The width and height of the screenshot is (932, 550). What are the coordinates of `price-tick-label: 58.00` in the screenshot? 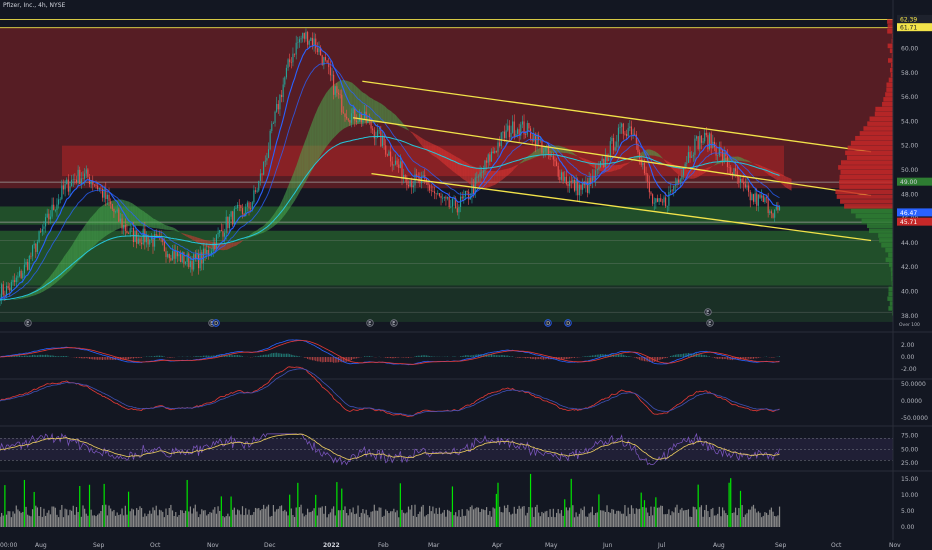 It's located at (909, 73).